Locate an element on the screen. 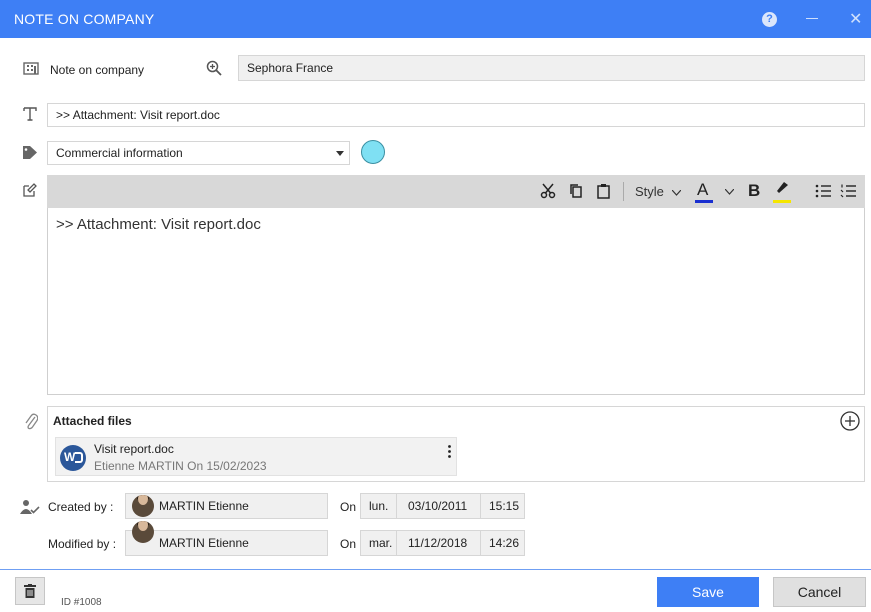 The height and width of the screenshot is (612, 871). editor-content: >> Attachment: Visit report.doc is located at coordinates (158, 224).